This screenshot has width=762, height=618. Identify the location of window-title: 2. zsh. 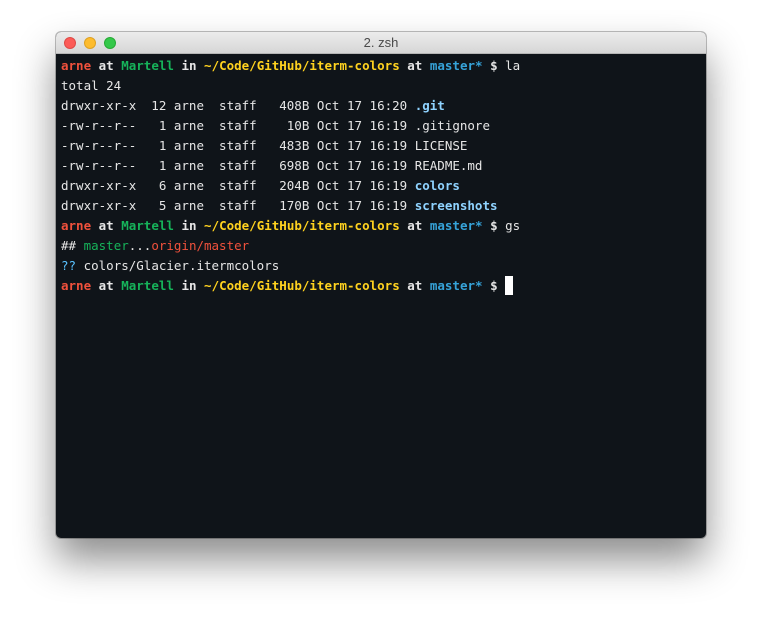
(381, 42).